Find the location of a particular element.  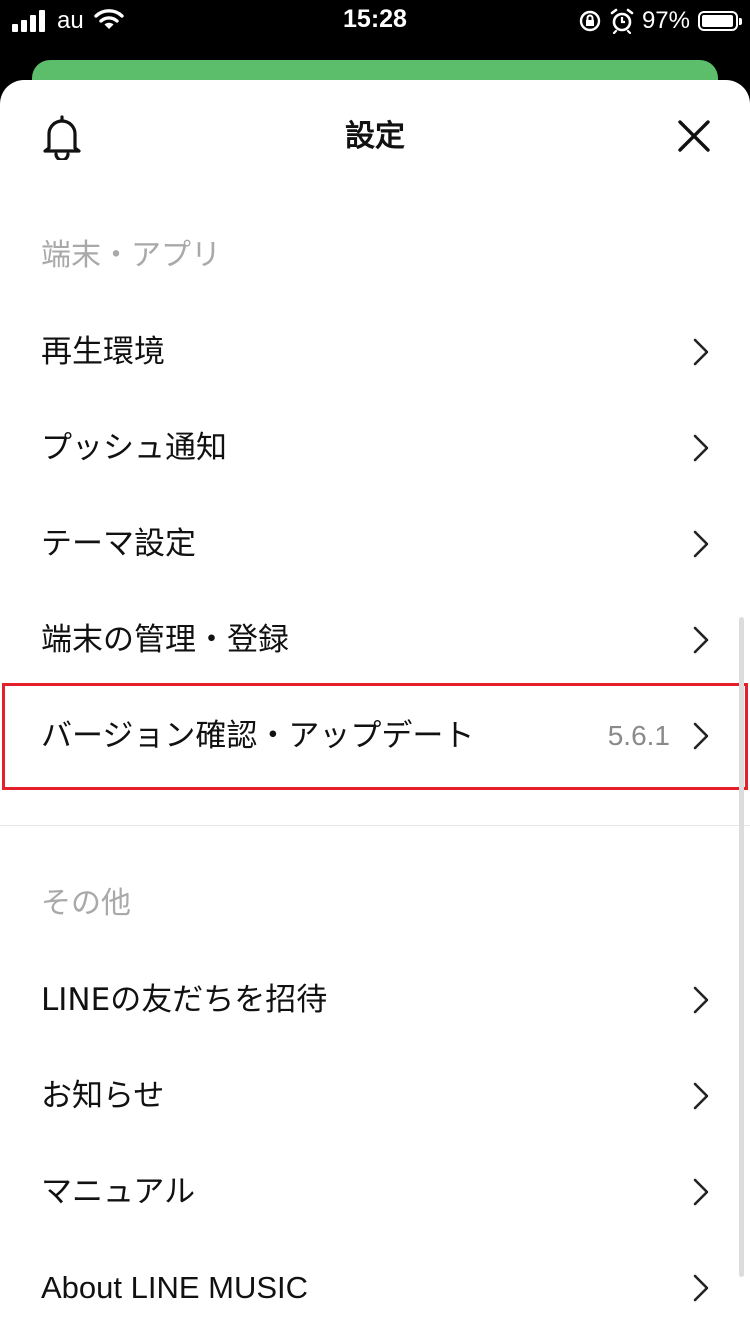

row-label: マニュアル is located at coordinates (118, 1192).